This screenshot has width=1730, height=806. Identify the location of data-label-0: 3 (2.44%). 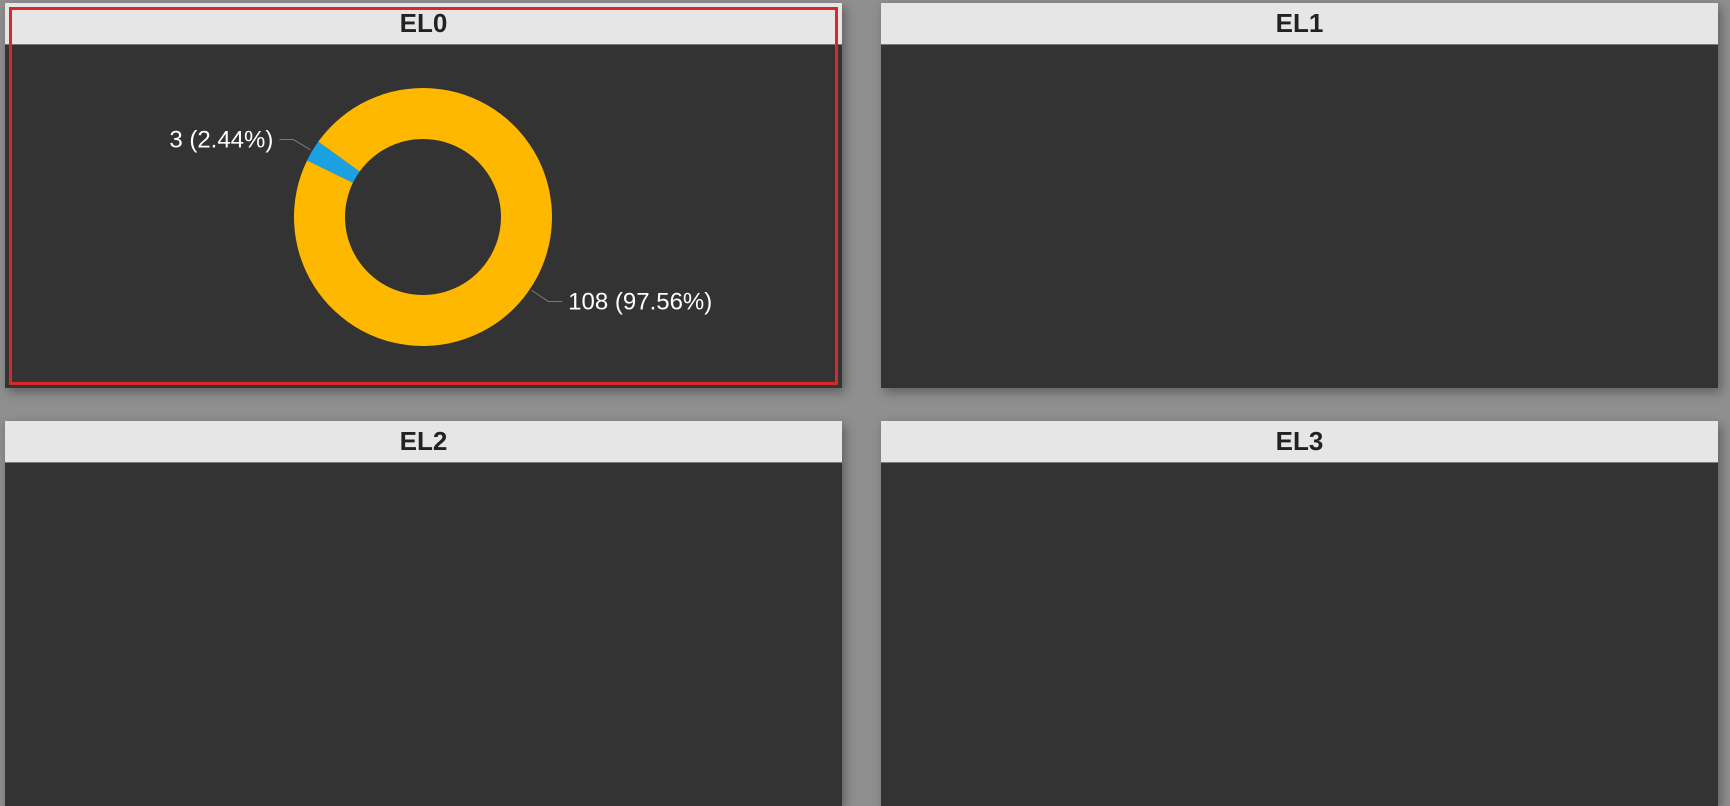
(221, 140).